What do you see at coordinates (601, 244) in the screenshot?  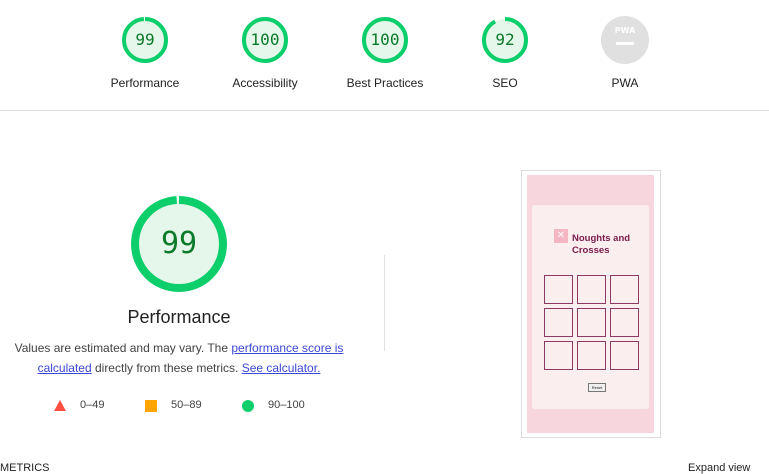 I see `screenshot-app-title: Noughts and Crosses` at bounding box center [601, 244].